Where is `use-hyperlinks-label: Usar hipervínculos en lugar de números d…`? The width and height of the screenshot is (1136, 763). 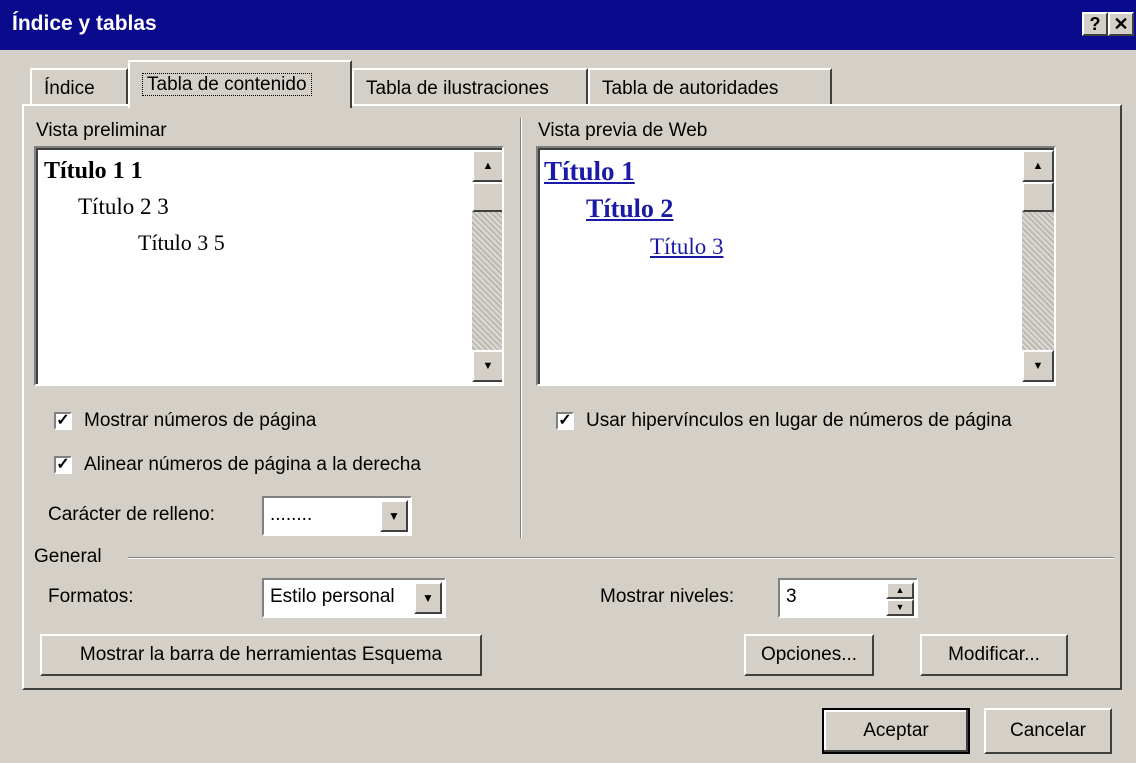 use-hyperlinks-label: Usar hipervínculos en lugar de números d… is located at coordinates (799, 421).